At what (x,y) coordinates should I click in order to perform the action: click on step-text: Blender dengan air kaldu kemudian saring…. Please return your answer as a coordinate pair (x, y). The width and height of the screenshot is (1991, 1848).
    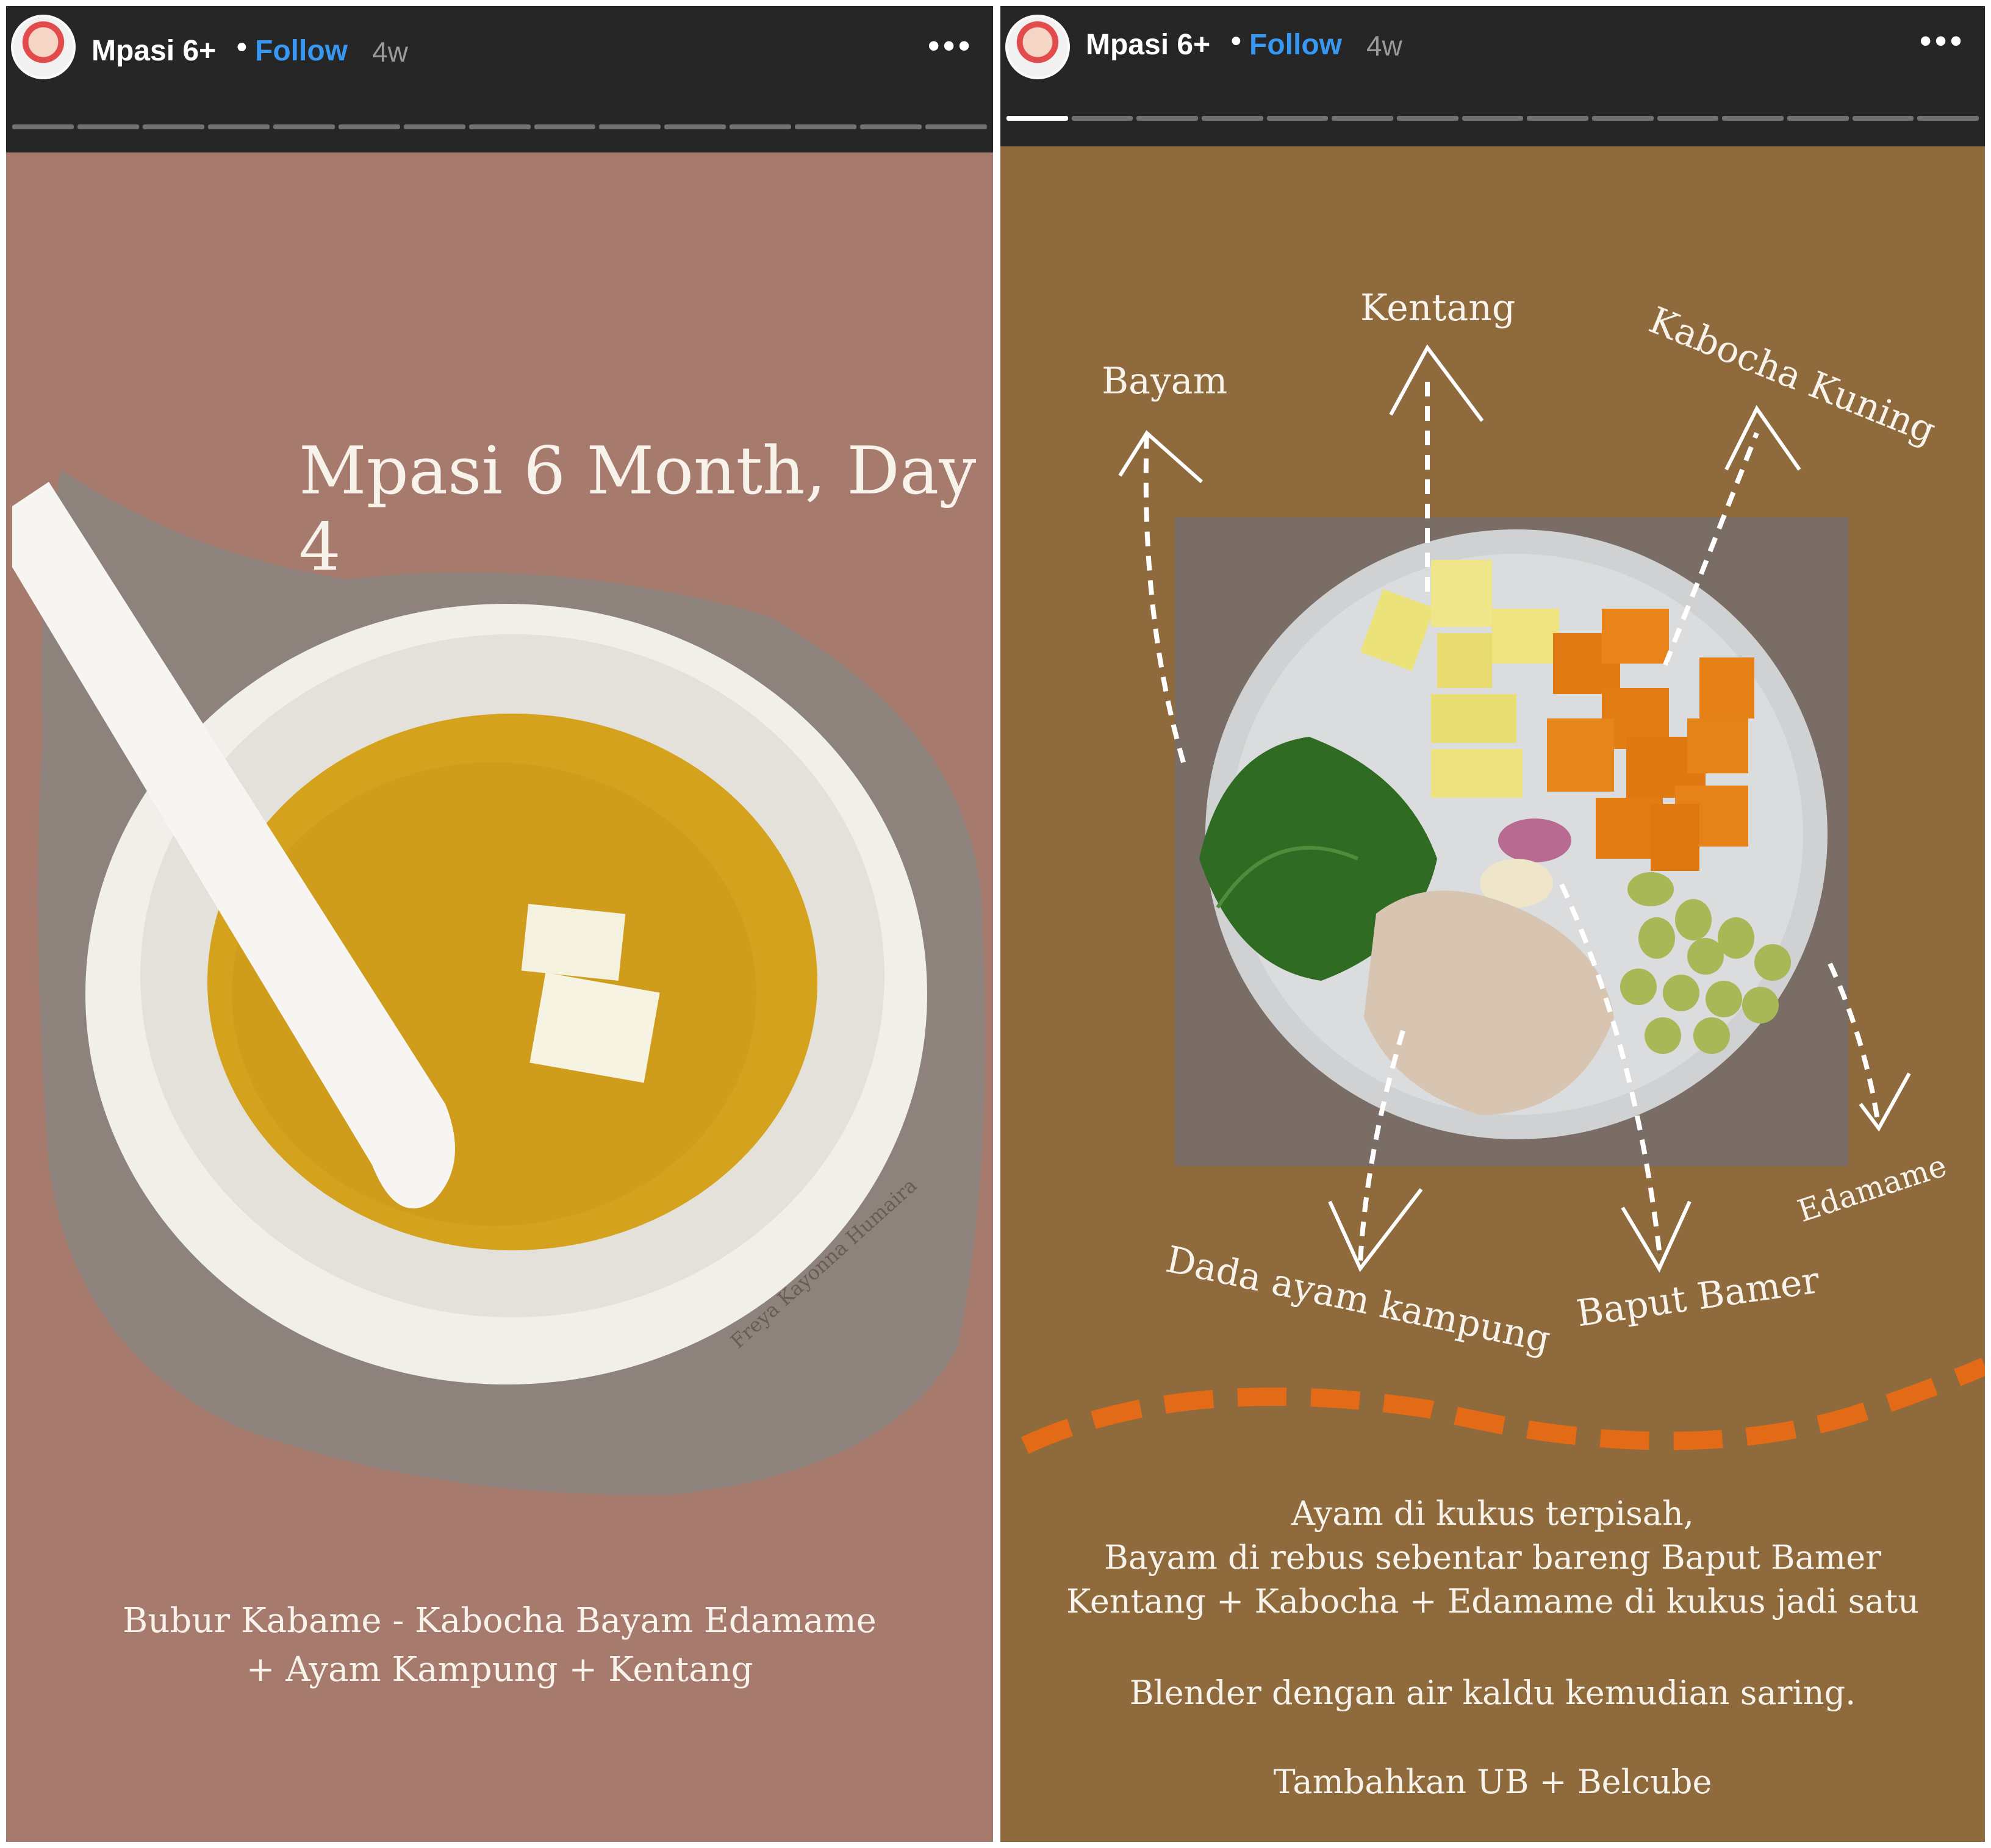
    Looking at the image, I should click on (1492, 1693).